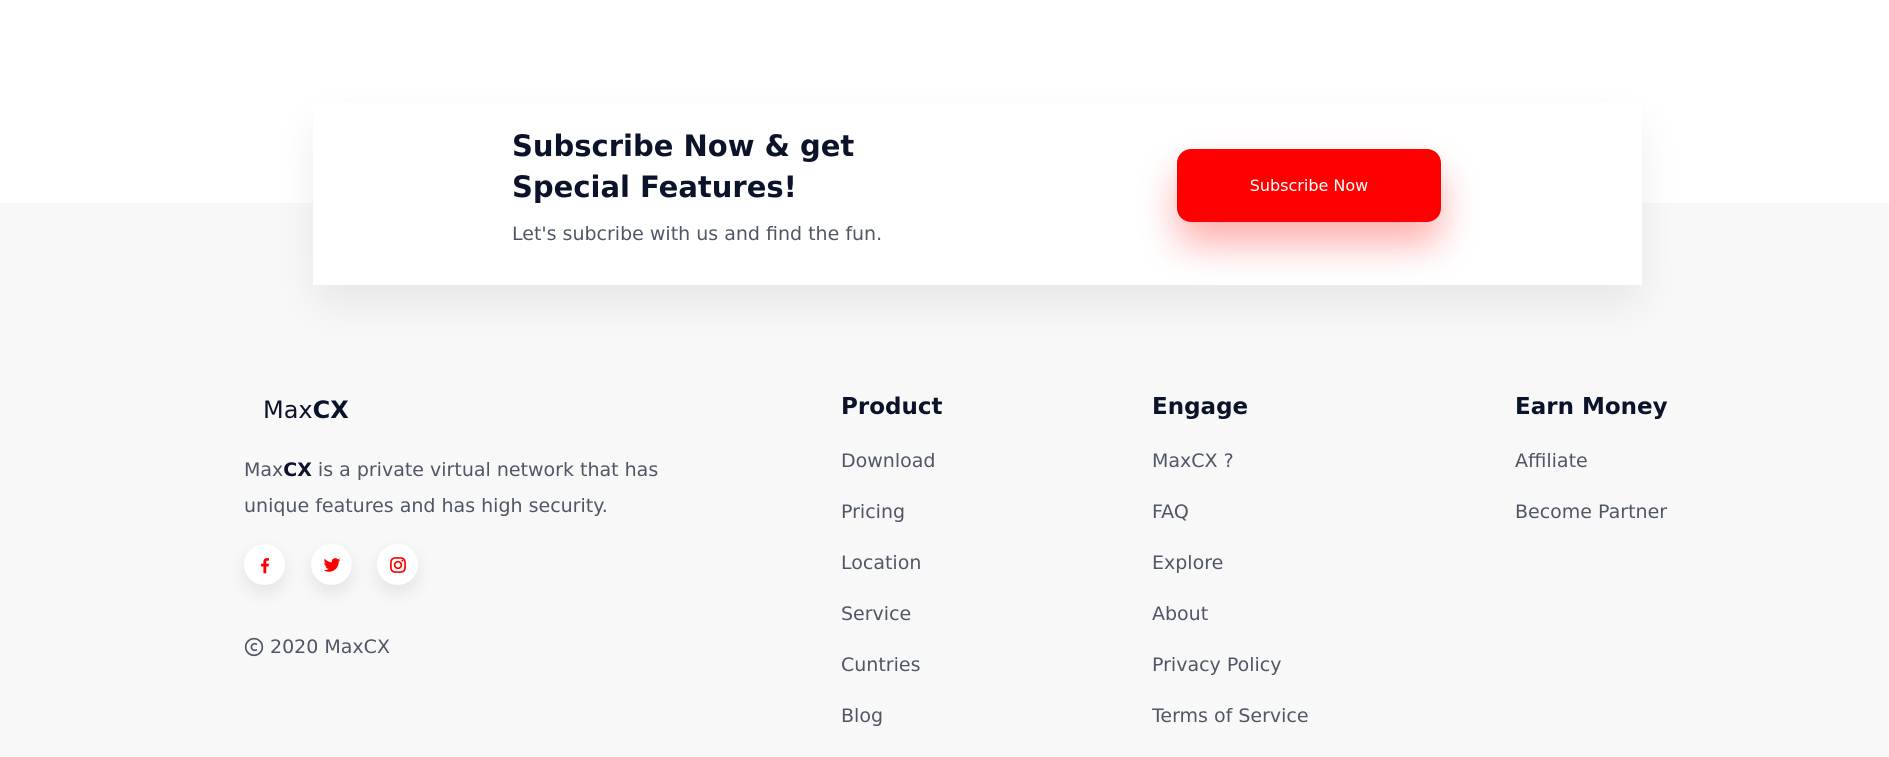  What do you see at coordinates (1230, 730) in the screenshot?
I see `list-item: Terms of Service` at bounding box center [1230, 730].